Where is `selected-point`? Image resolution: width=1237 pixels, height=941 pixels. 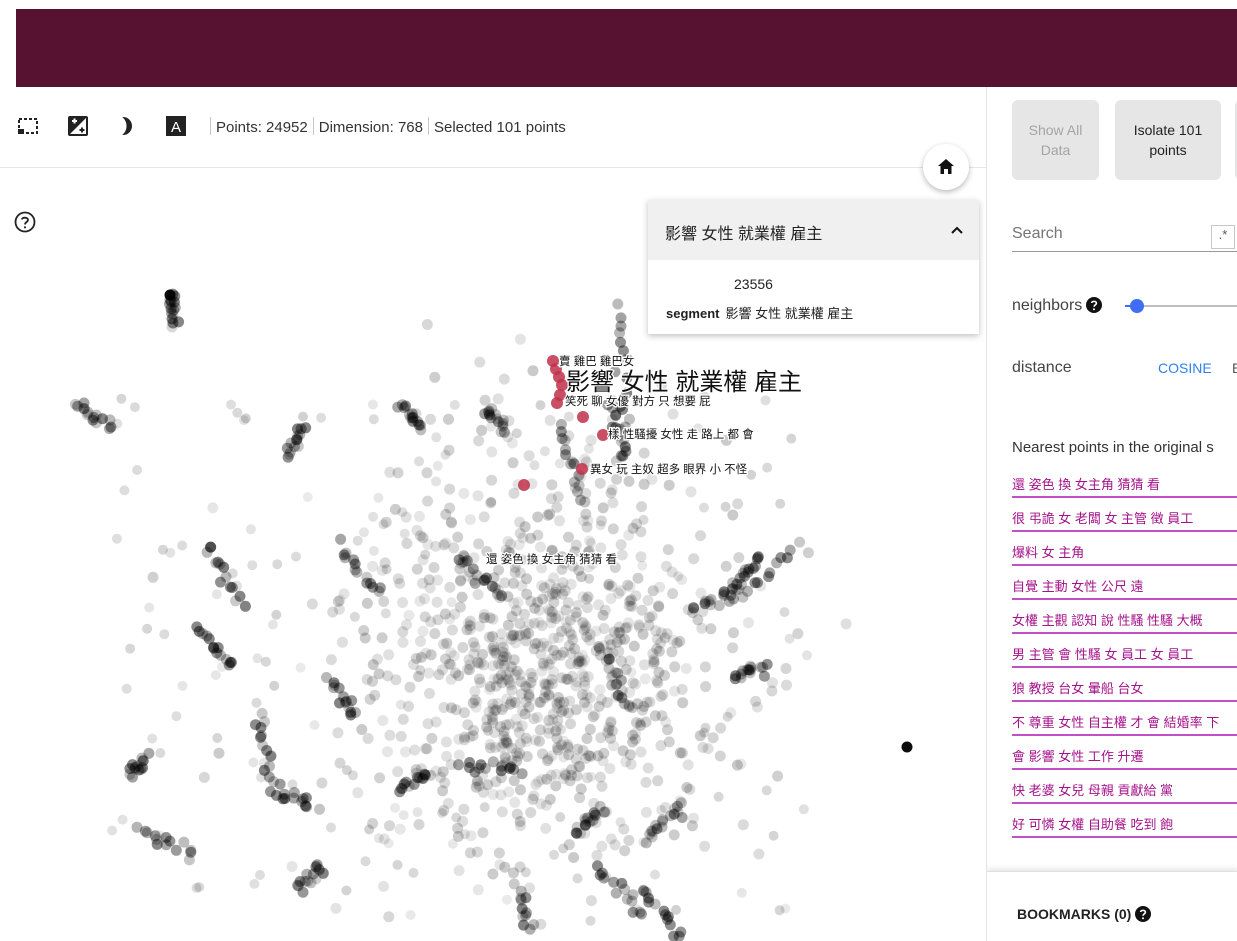
selected-point is located at coordinates (524, 485).